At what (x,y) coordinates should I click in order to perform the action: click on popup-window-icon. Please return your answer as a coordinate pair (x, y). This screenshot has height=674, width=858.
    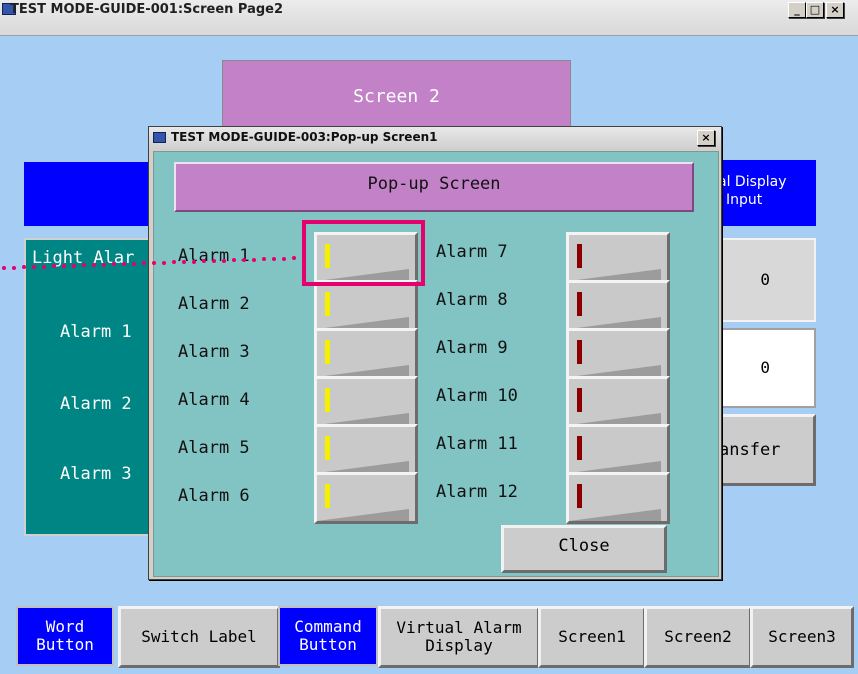
    Looking at the image, I should click on (159, 137).